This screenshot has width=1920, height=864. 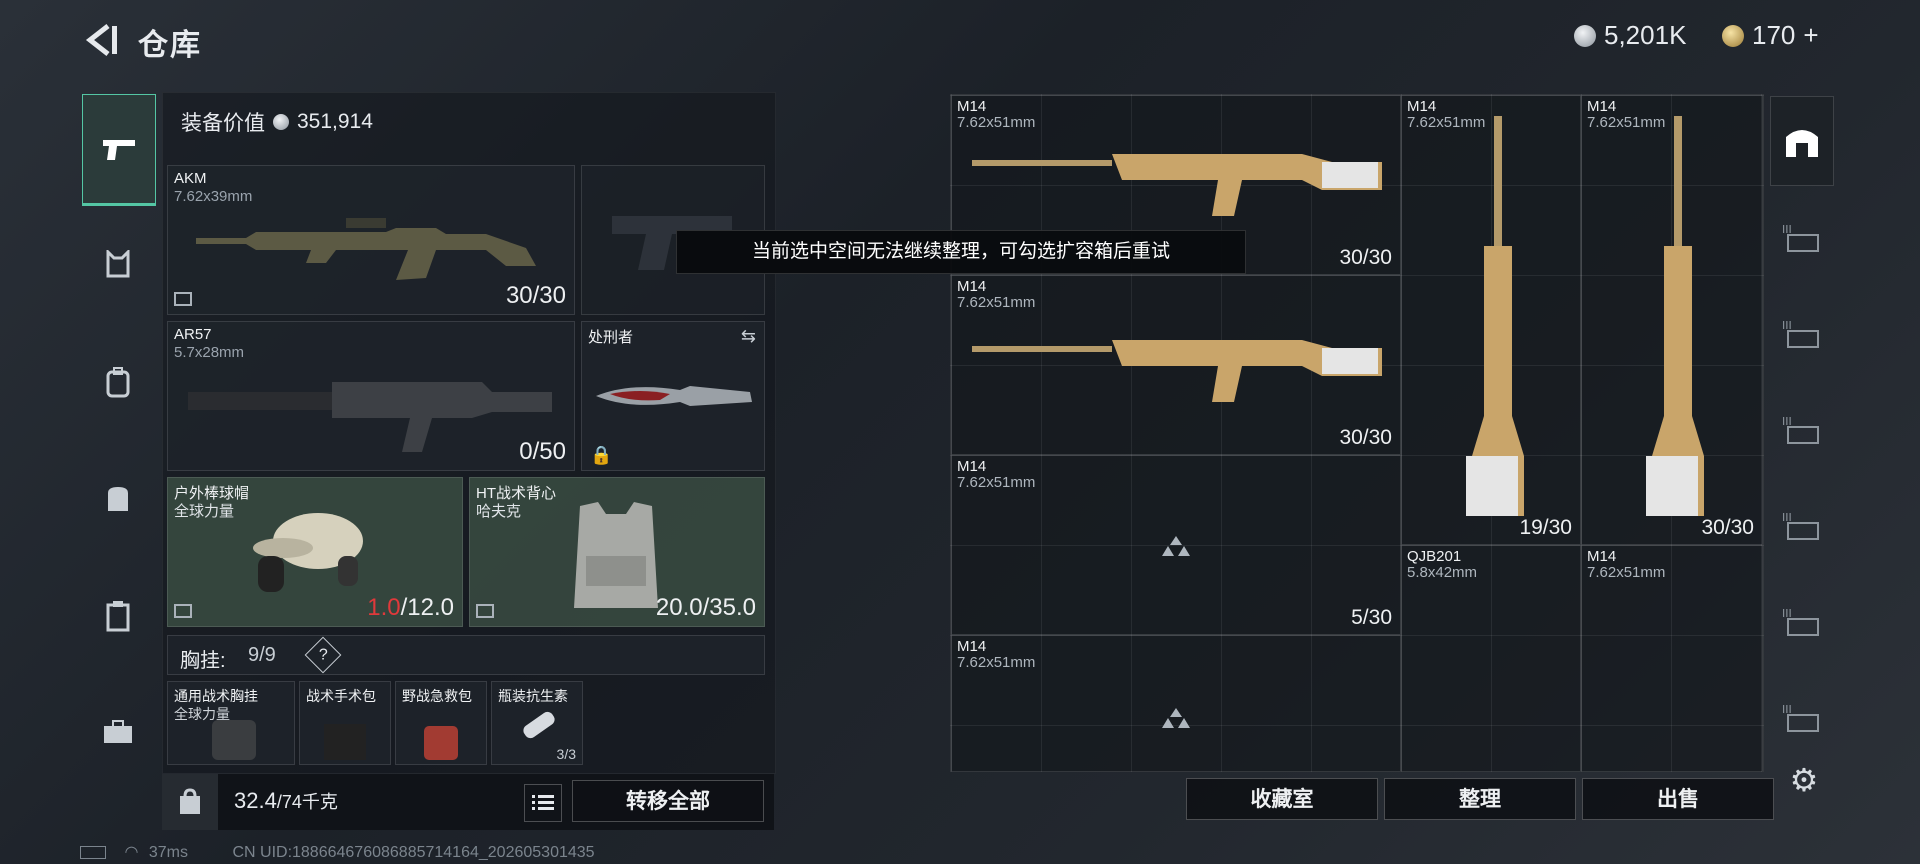 I want to click on primary-weapon-slot-1: AKM 7.62x39mm 30/30, so click(x=371, y=240).